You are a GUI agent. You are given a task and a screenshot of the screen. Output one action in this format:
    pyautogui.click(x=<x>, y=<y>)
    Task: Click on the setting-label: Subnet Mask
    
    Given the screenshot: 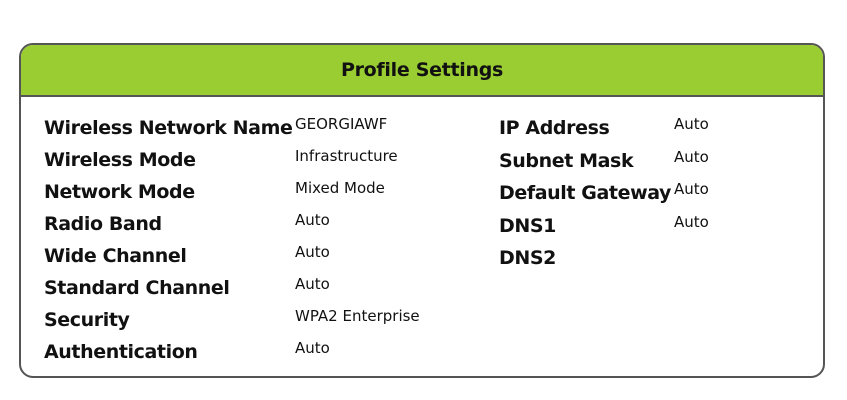 What is the action you would take?
    pyautogui.click(x=566, y=160)
    